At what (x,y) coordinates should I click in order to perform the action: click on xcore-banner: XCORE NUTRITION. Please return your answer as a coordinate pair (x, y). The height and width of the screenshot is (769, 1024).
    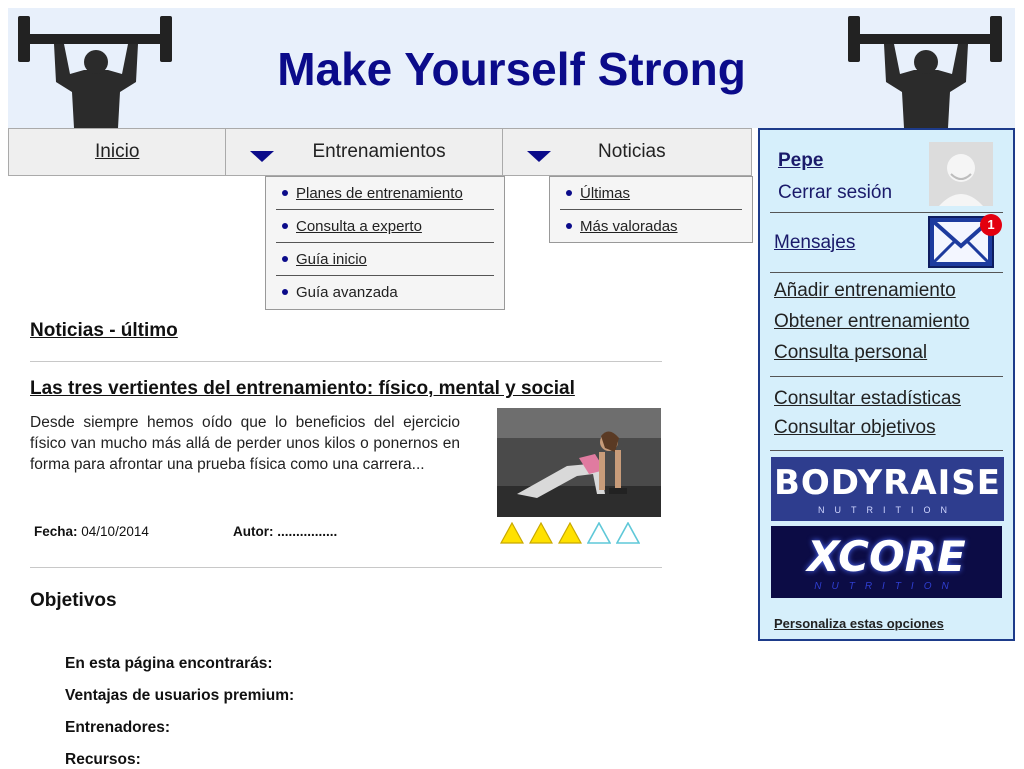
    Looking at the image, I should click on (886, 562).